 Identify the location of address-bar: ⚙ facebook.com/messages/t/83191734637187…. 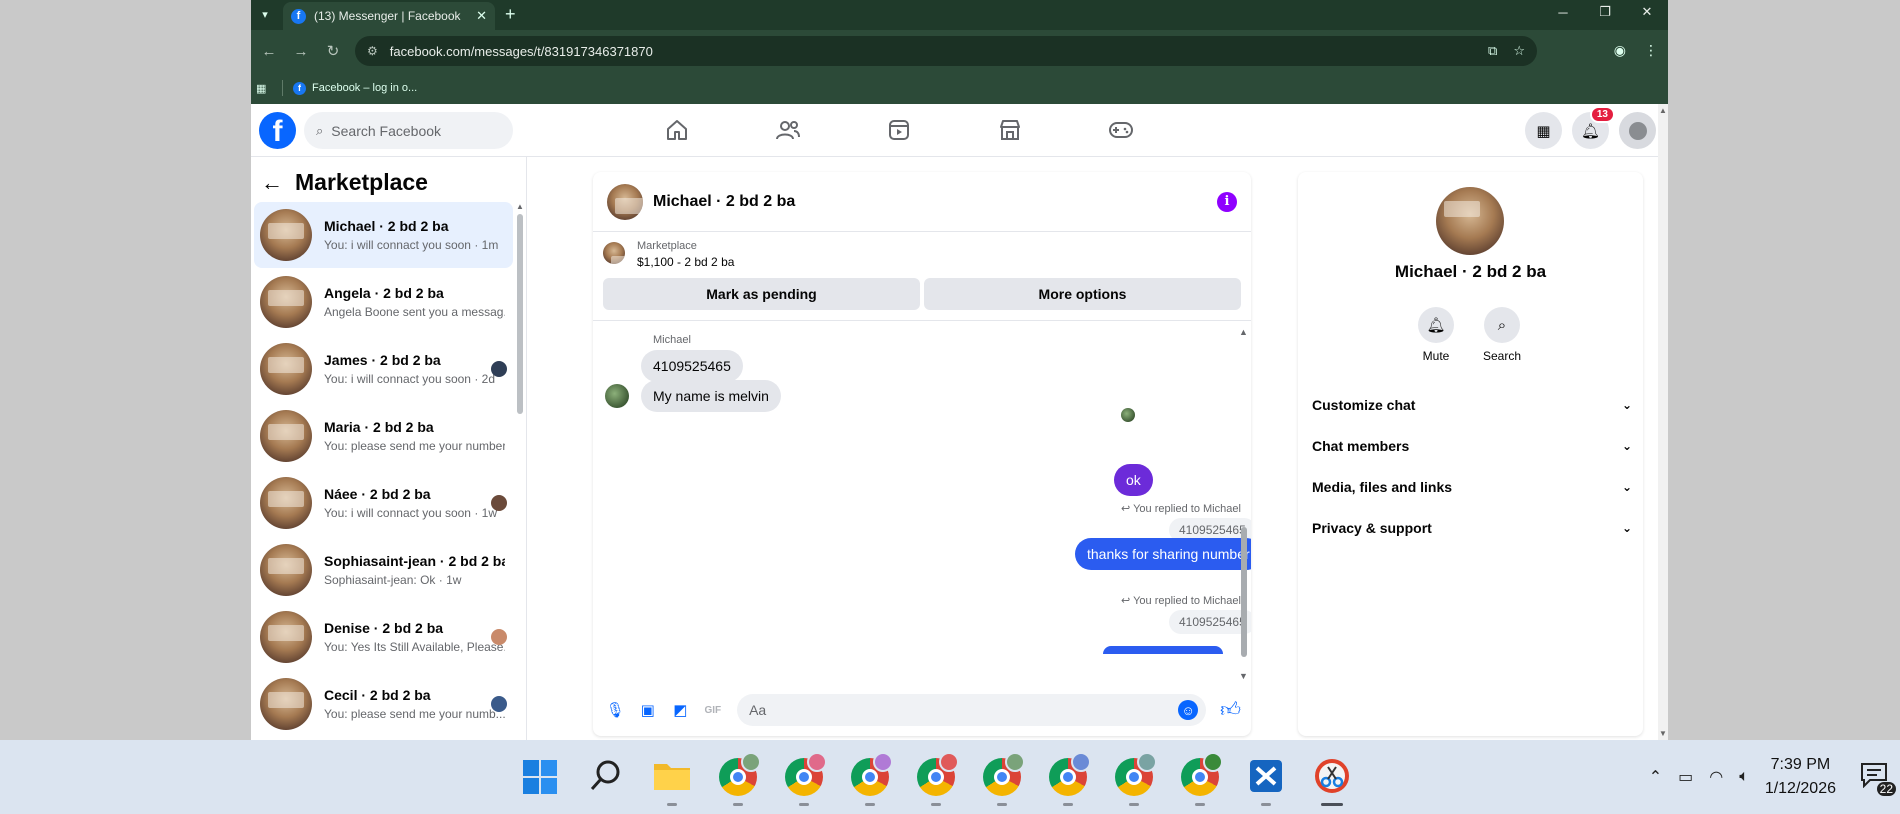
(946, 51).